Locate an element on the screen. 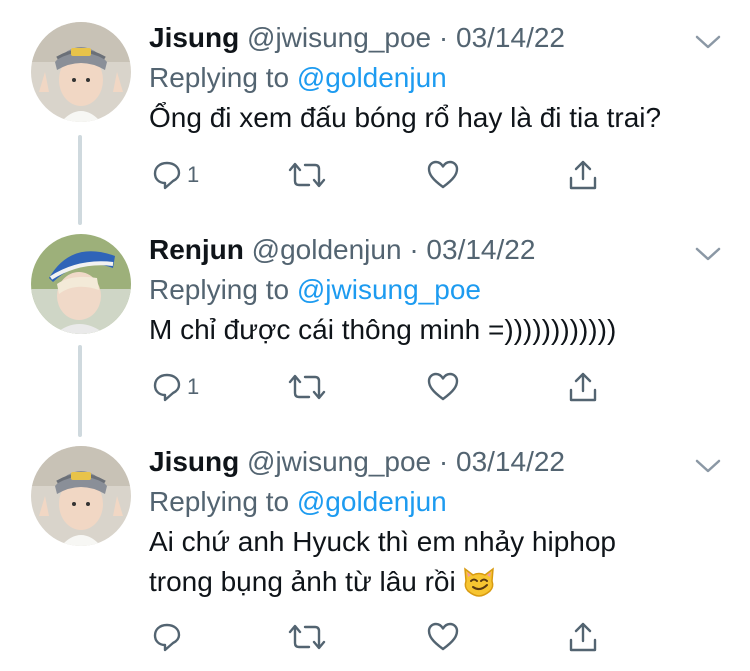 The width and height of the screenshot is (750, 671). tweet-text-line: Ai chứ anh Hyuck thì em nhảy hiphop is located at coordinates (383, 541).